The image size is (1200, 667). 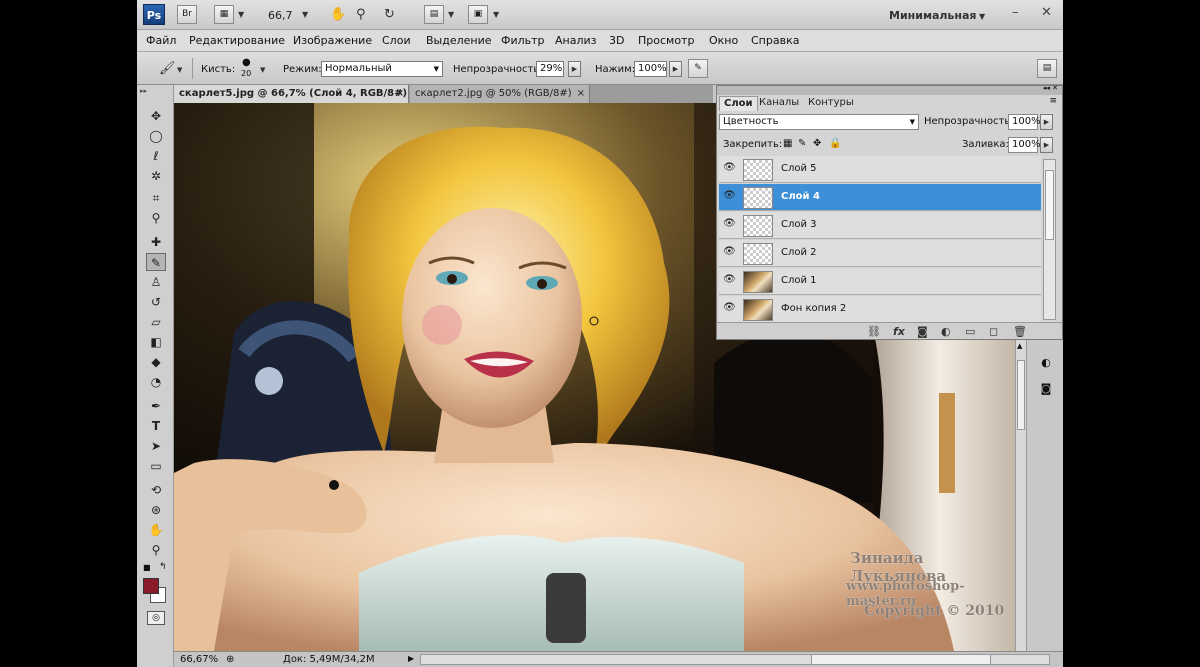 What do you see at coordinates (382, 69) in the screenshot?
I see `blend-mode-select: Нормальный ▼` at bounding box center [382, 69].